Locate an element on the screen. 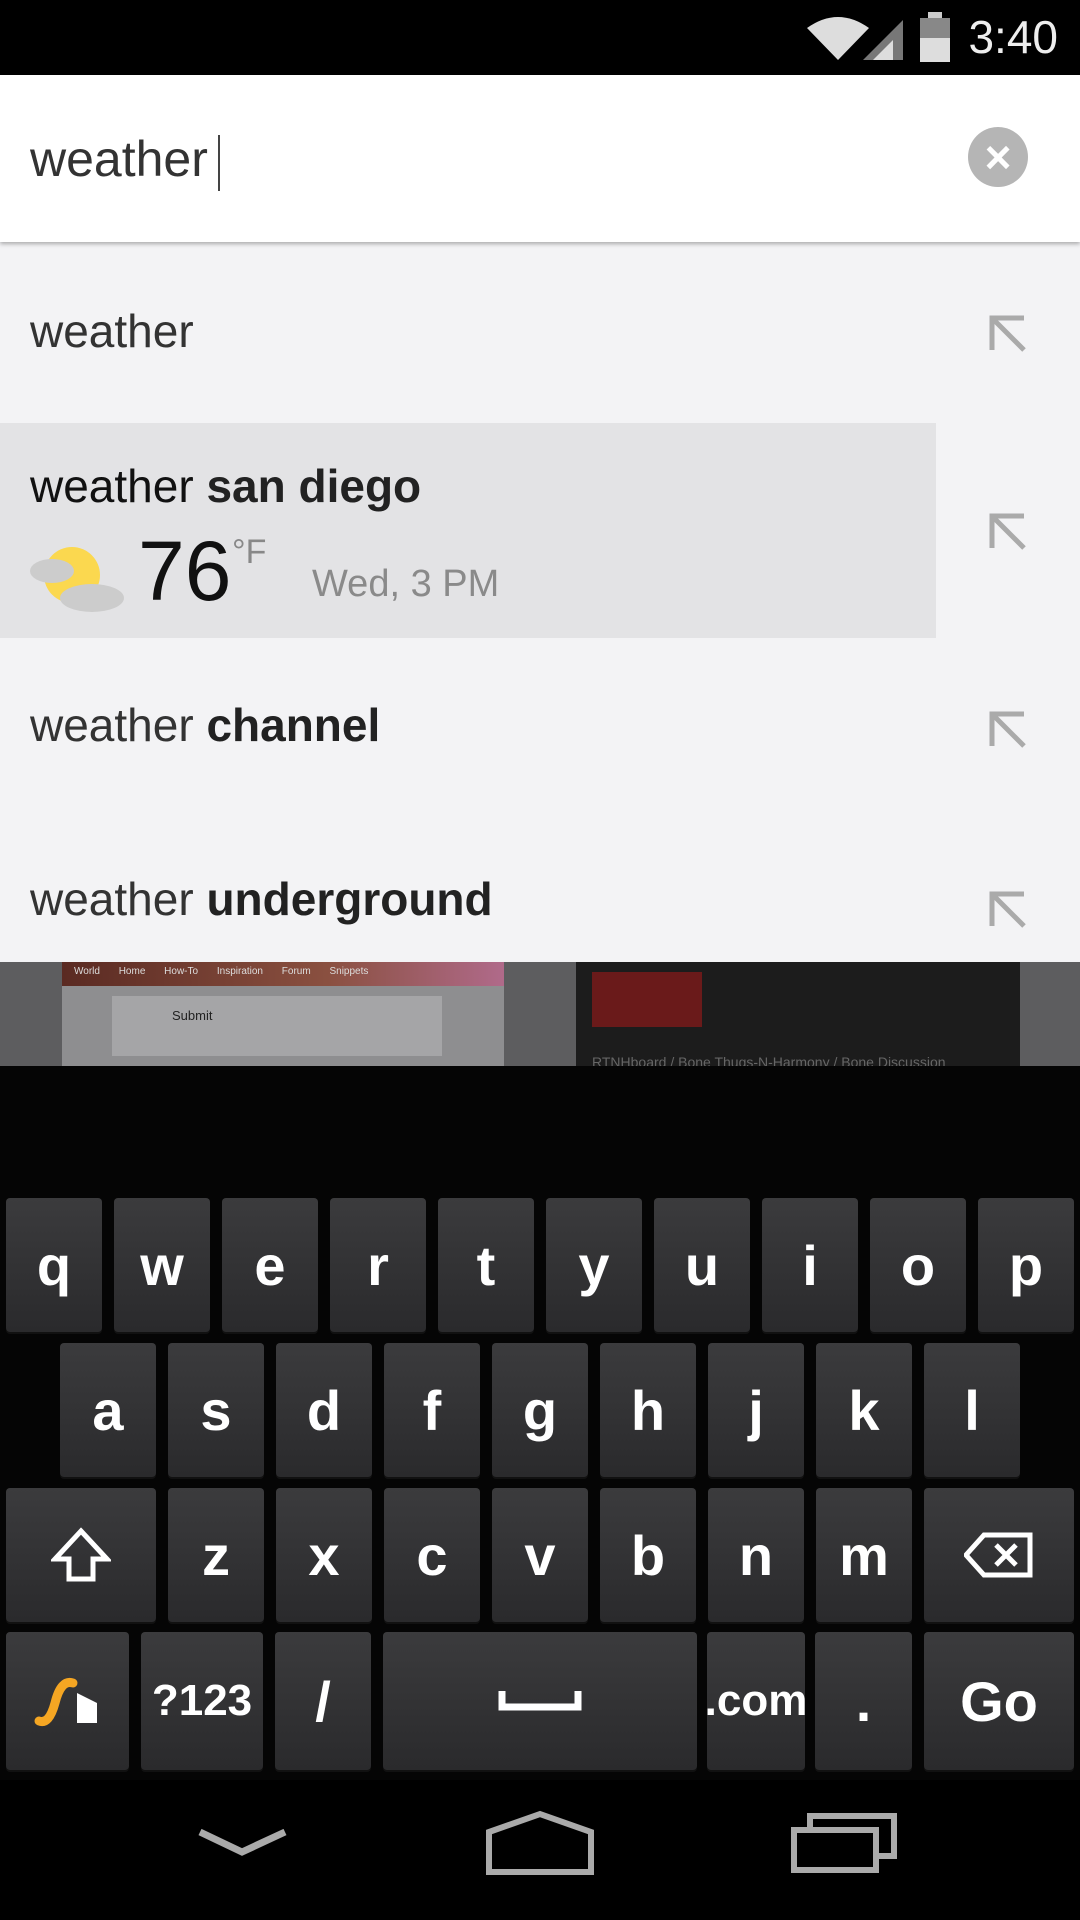 This screenshot has height=1920, width=1080. suggestion-bold-text: channel is located at coordinates (293, 725).